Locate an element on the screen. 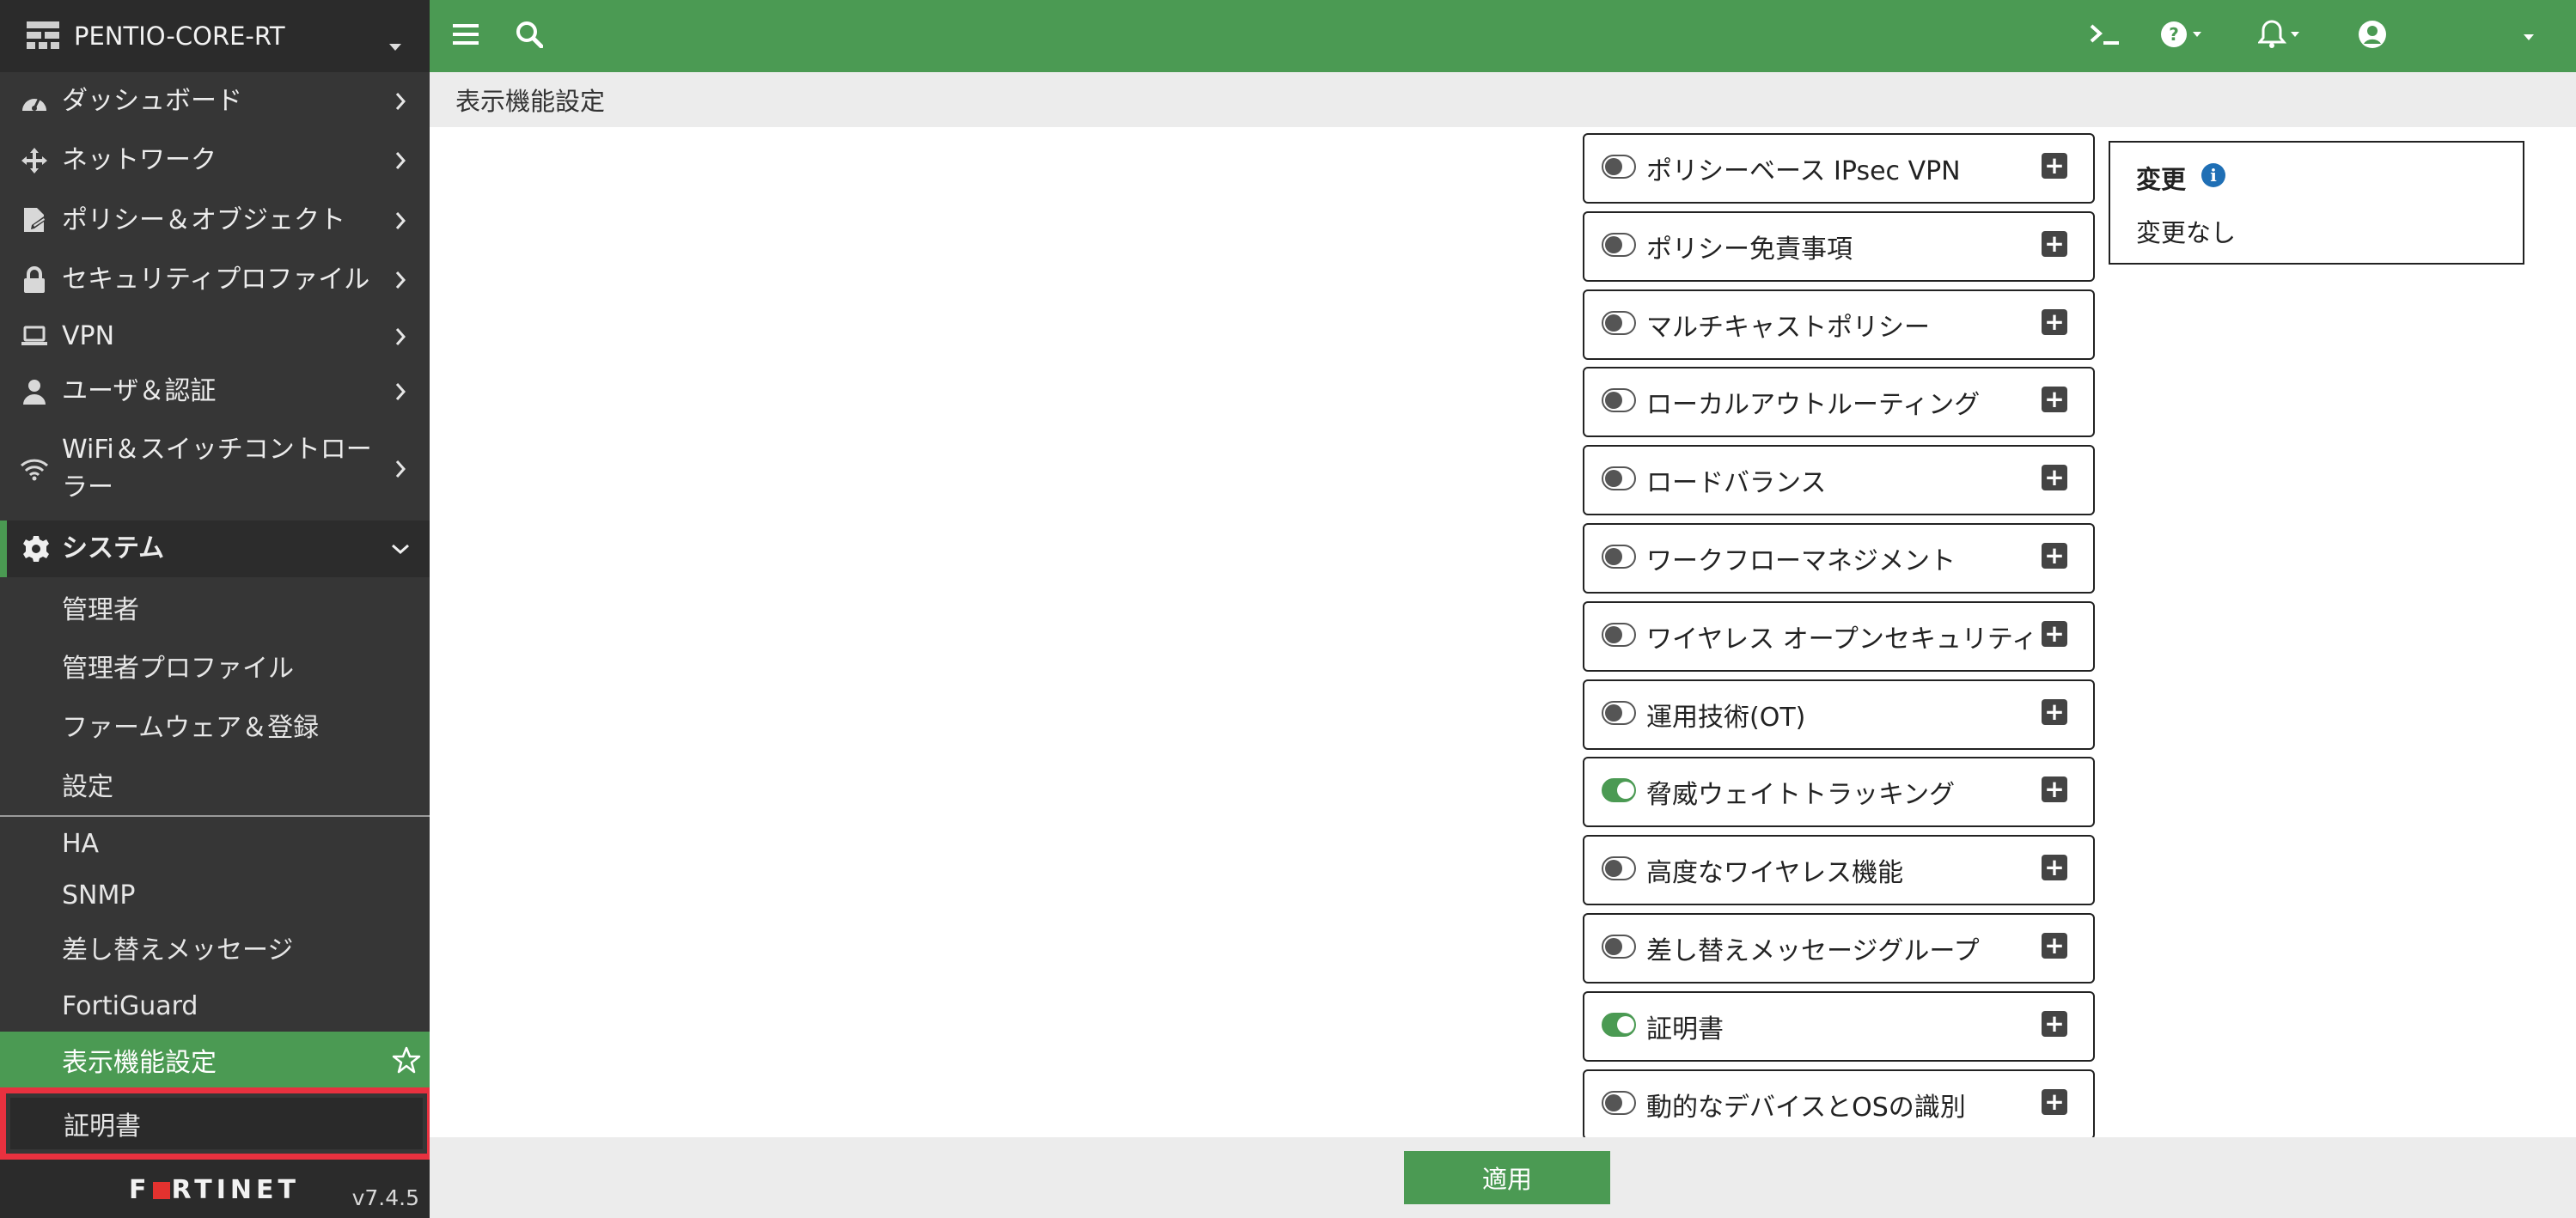  bell-icon is located at coordinates (2279, 36).